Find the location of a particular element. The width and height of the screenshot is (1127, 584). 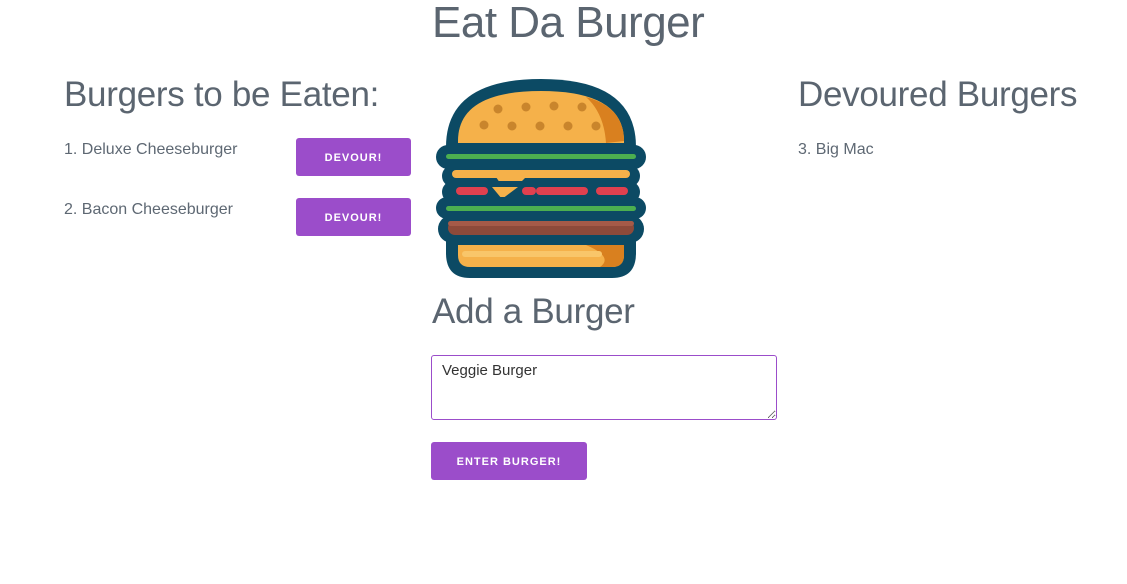

devoured-list: 3. Big Mac is located at coordinates (836, 150).